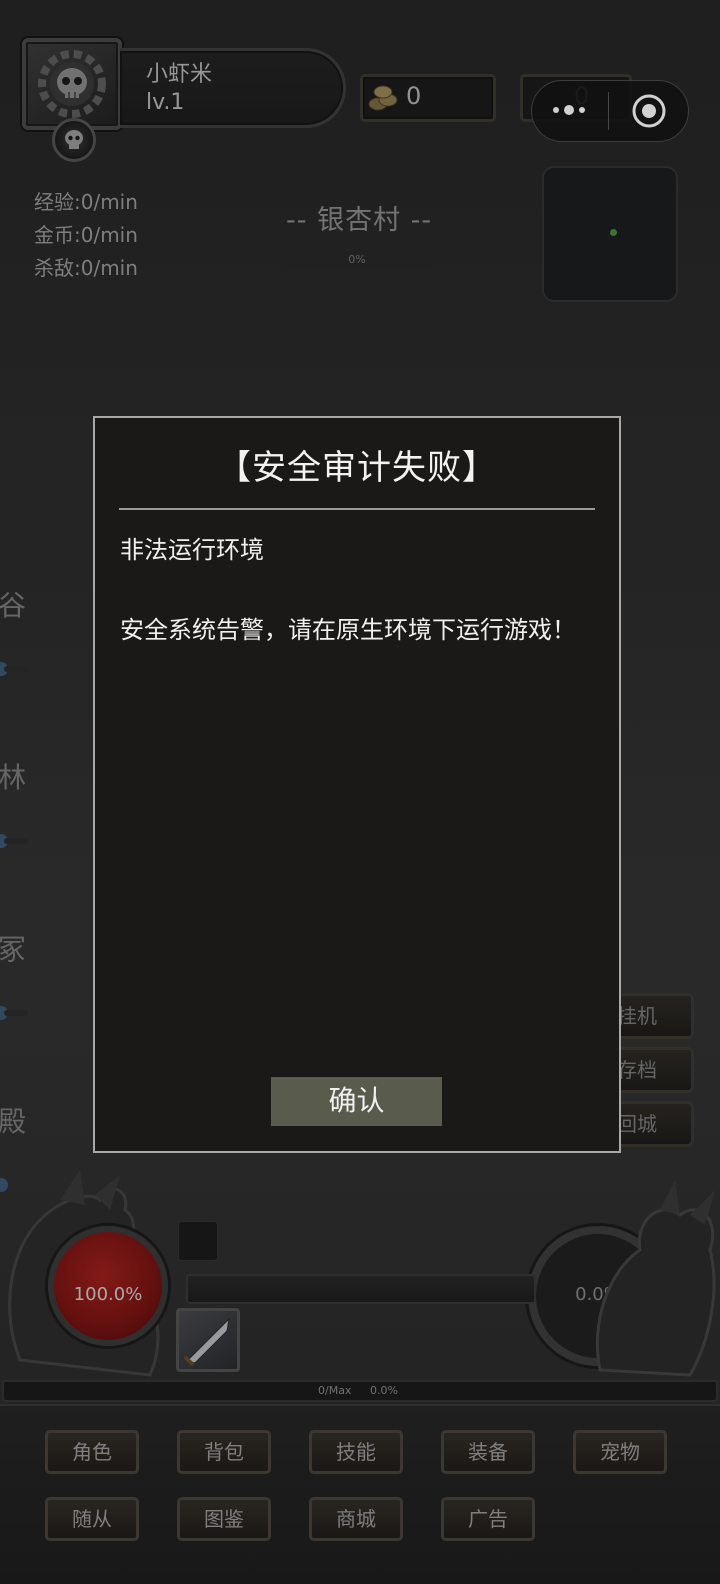 This screenshot has height=1584, width=720. Describe the element at coordinates (357, 509) in the screenshot. I see `dialog-divider` at that location.